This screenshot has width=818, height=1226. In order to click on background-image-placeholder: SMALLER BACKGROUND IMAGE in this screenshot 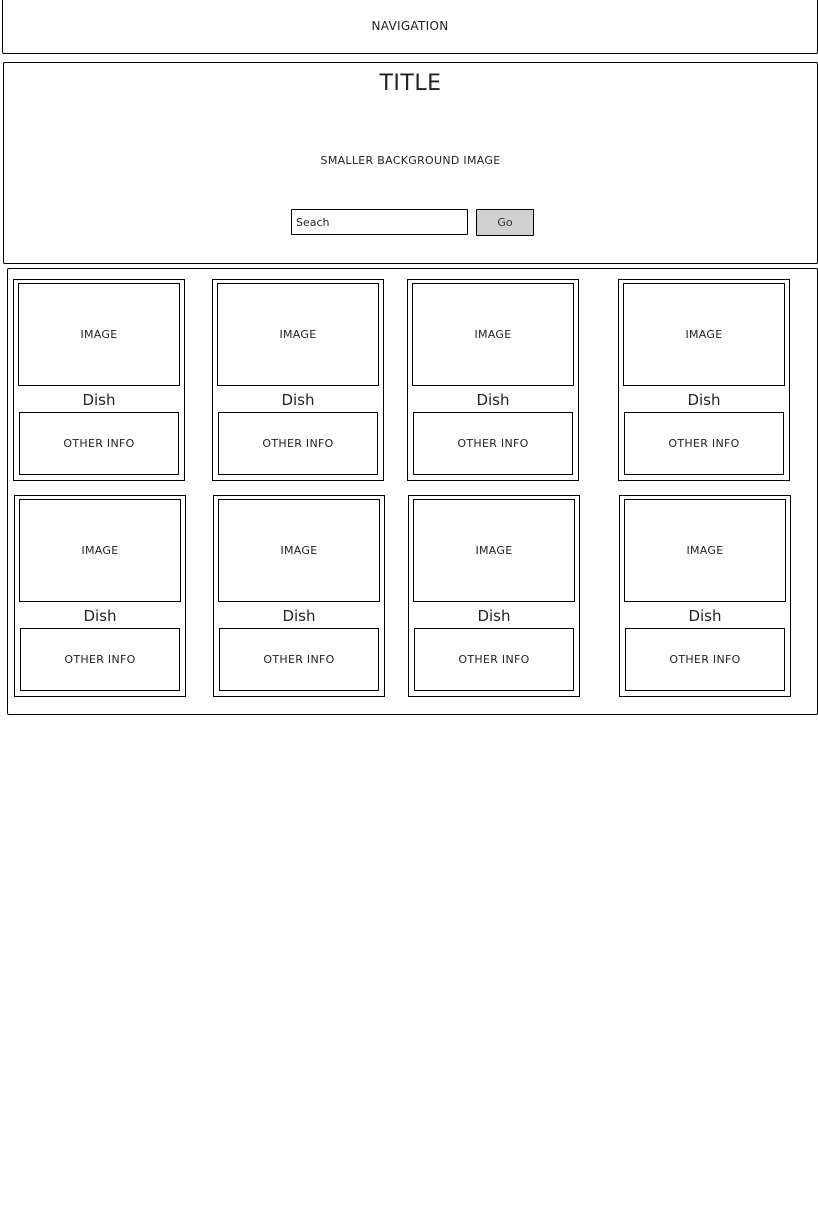, I will do `click(410, 160)`.